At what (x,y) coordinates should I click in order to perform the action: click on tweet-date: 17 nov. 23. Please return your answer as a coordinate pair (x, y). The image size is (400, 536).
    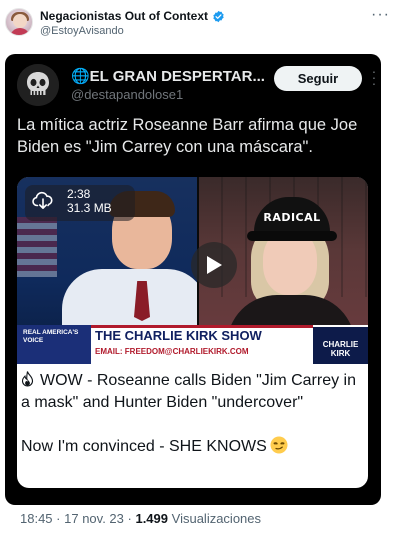
    Looking at the image, I should click on (94, 518).